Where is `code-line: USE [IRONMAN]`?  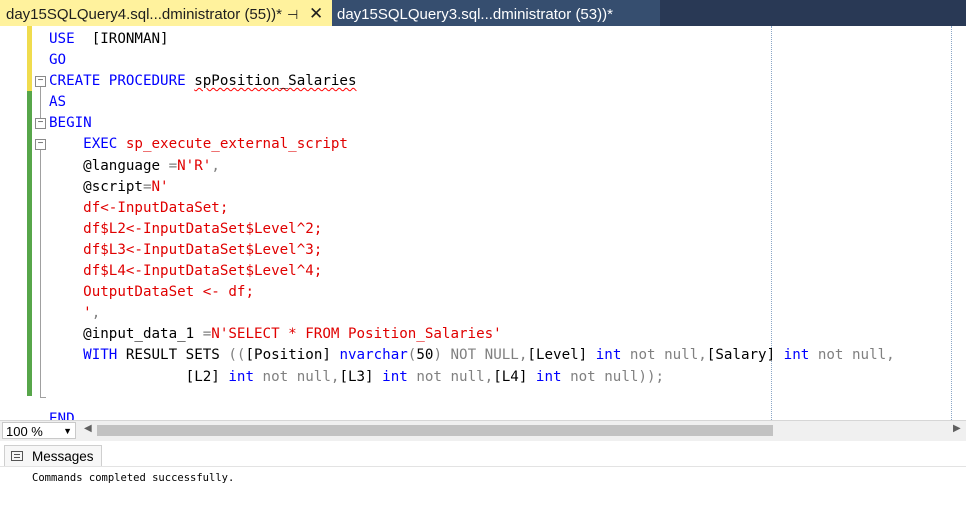 code-line: USE [IRONMAN] is located at coordinates (472, 39).